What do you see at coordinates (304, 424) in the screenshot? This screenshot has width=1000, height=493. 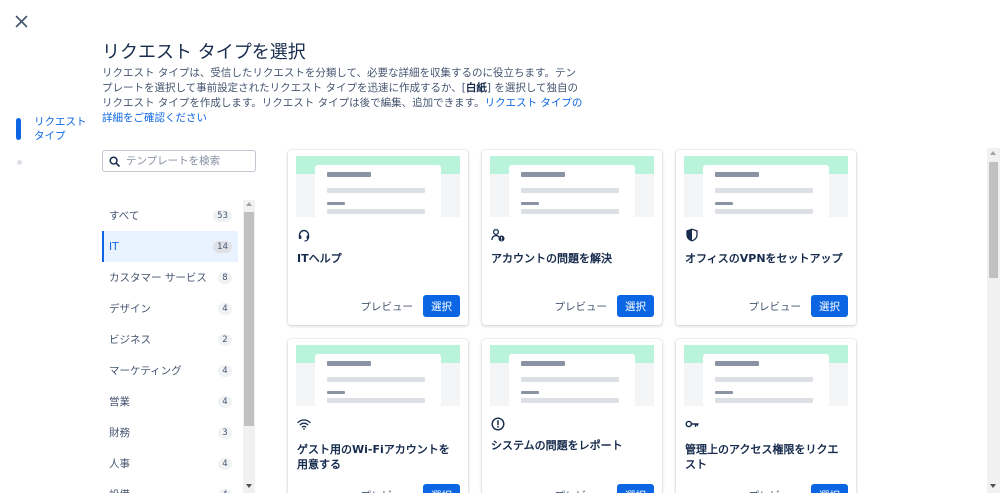 I see `wifi-icon` at bounding box center [304, 424].